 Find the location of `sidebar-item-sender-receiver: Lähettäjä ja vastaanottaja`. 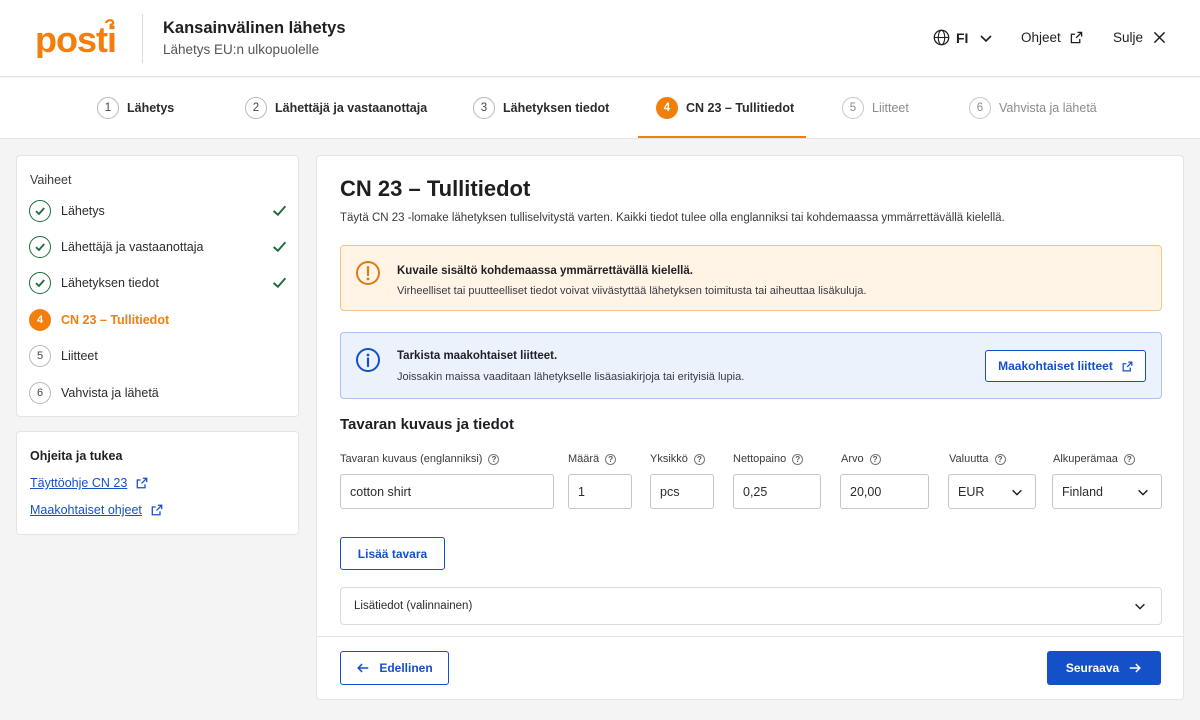

sidebar-item-sender-receiver: Lähettäjä ja vastaanottaja is located at coordinates (158, 247).